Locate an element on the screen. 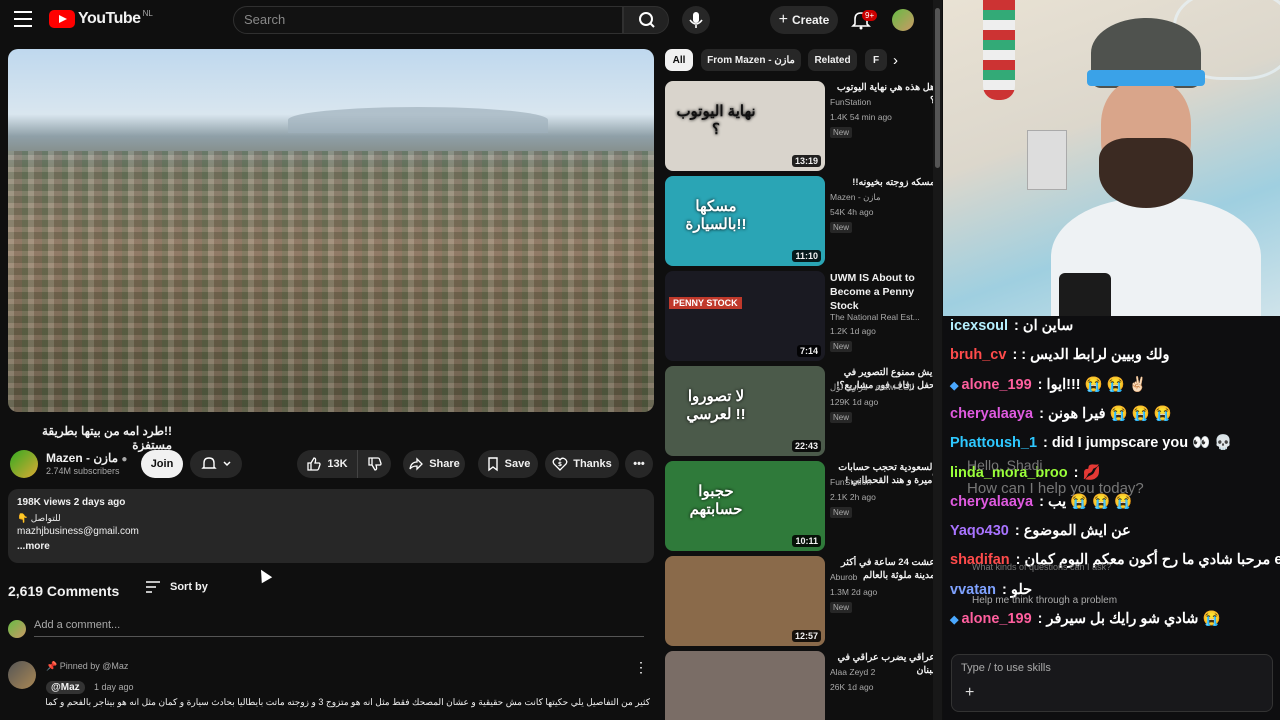 The height and width of the screenshot is (720, 1280). chat-username: Yaqo430 is located at coordinates (979, 531).